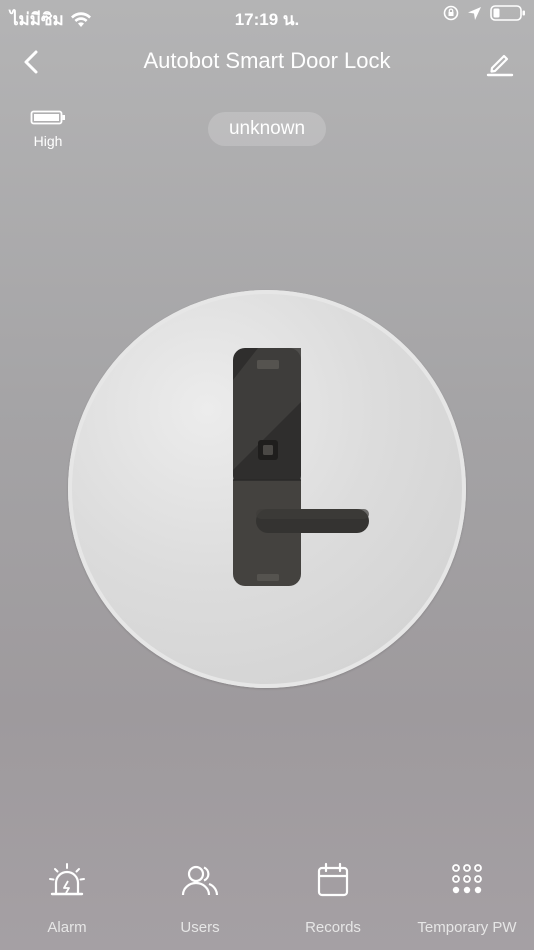  Describe the element at coordinates (467, 879) in the screenshot. I see `keypad-icon` at that location.